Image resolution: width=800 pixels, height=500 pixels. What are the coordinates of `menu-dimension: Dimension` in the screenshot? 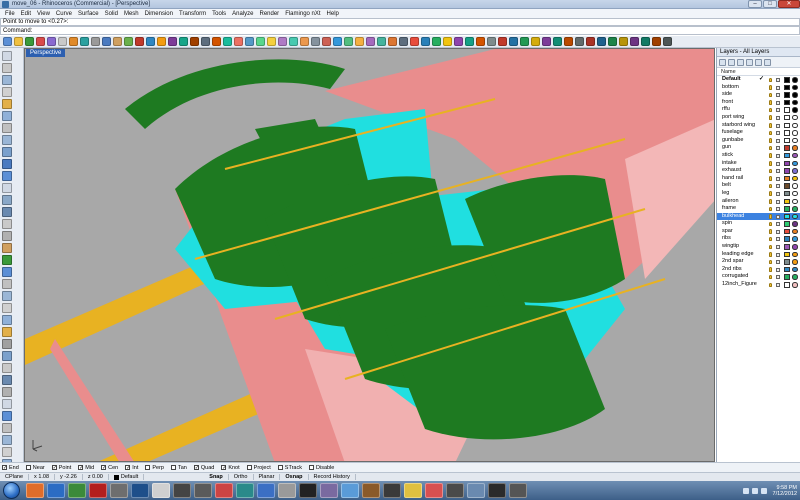 It's located at (159, 14).